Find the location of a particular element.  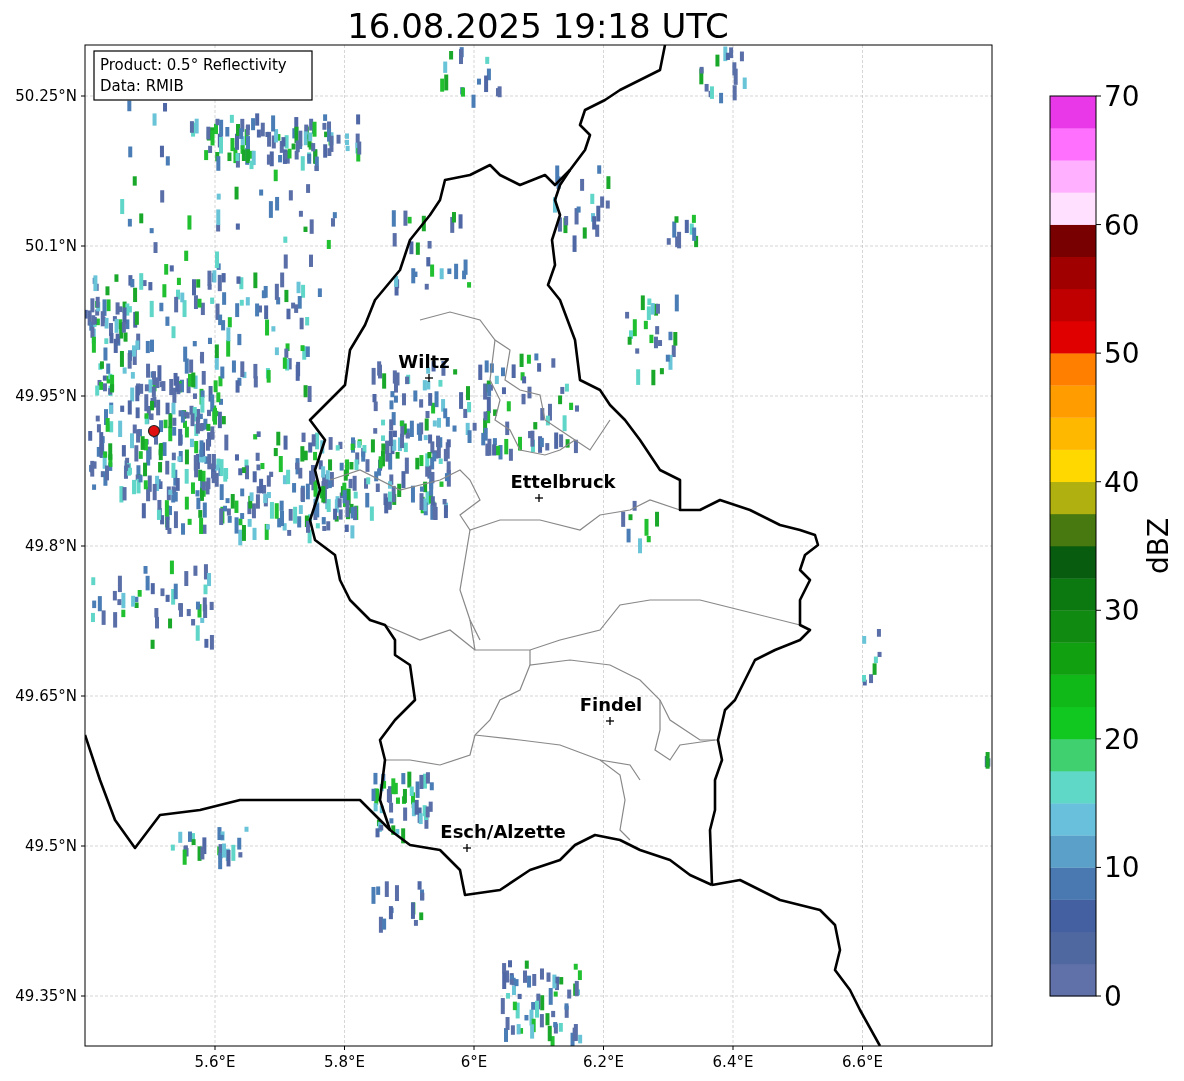

city-label: Findel is located at coordinates (611, 704).